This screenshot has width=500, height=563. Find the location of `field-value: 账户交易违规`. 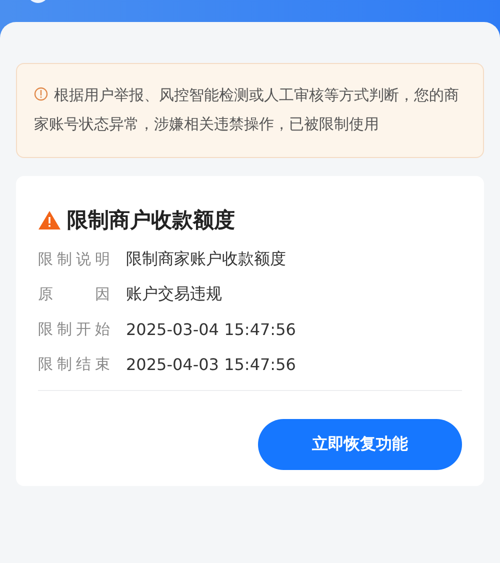

field-value: 账户交易违规 is located at coordinates (174, 294).